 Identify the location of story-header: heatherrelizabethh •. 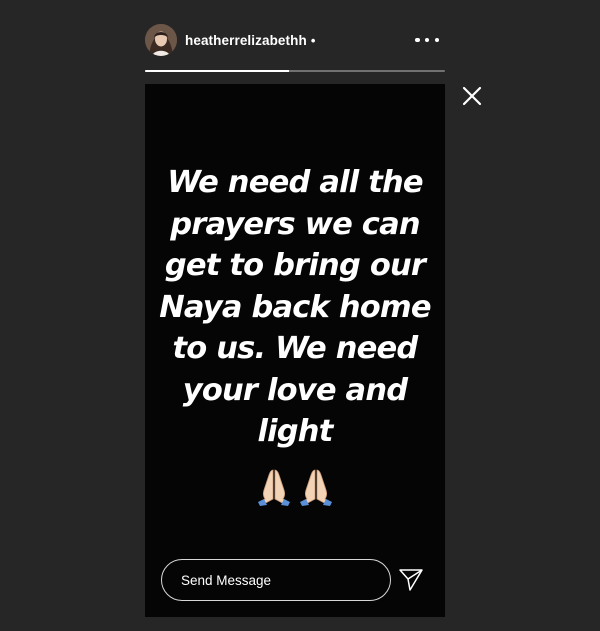
(295, 40).